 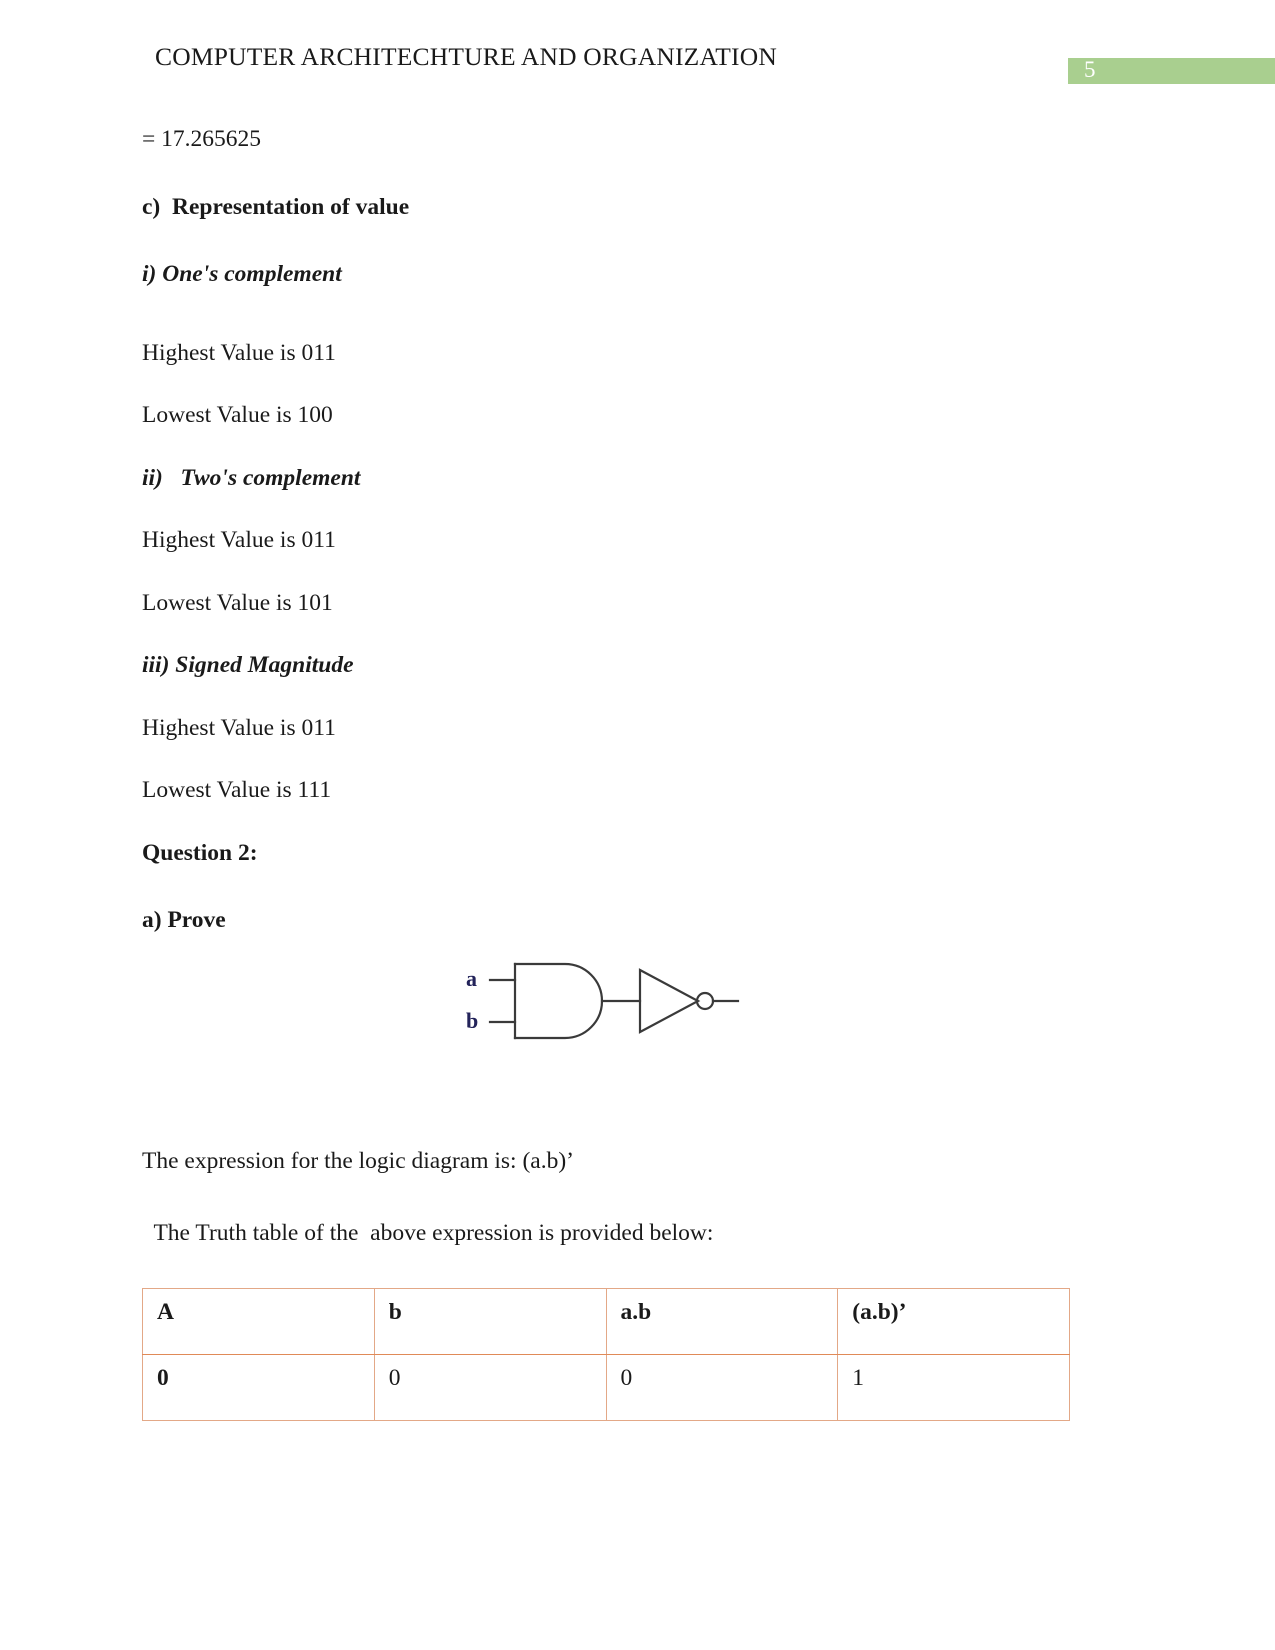 I want to click on result-line: = 17.265625, so click(x=202, y=139).